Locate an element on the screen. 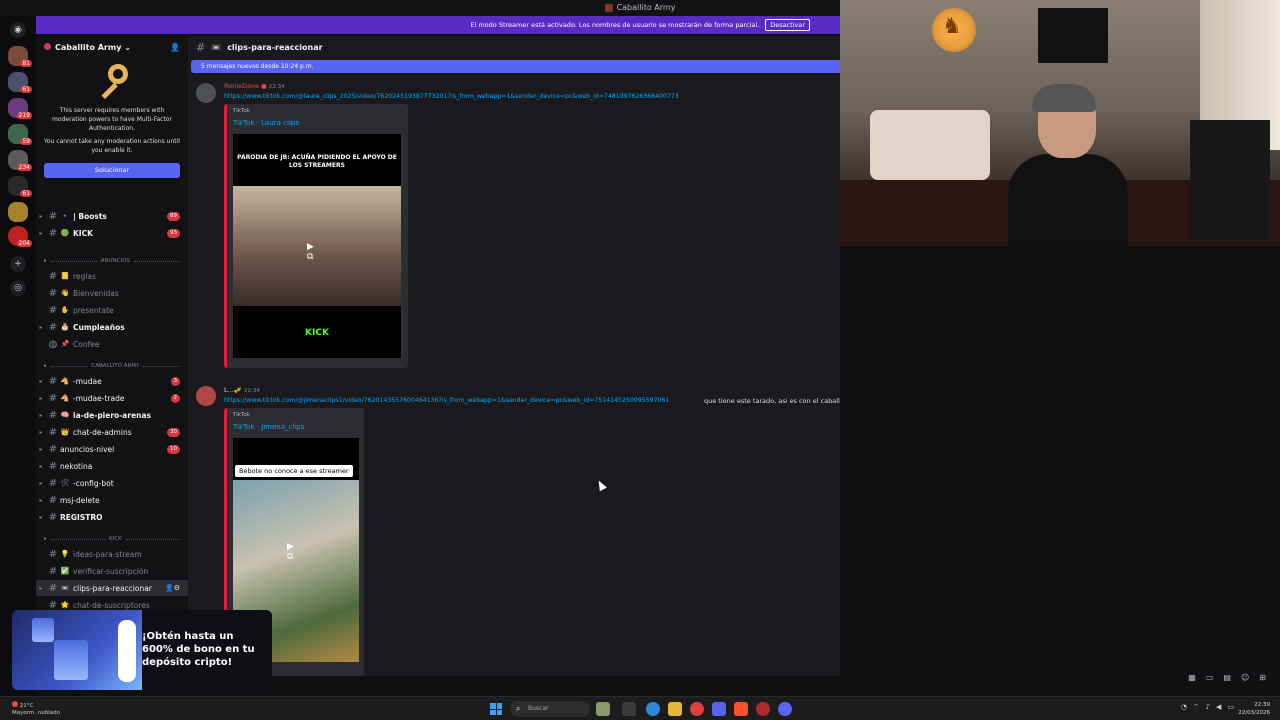  app-icon is located at coordinates (603, 709).